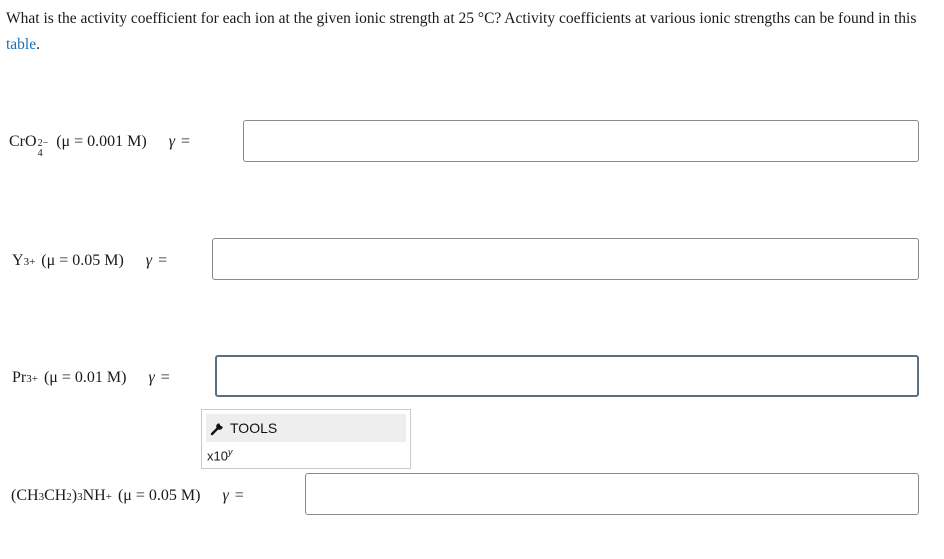 This screenshot has width=944, height=559. What do you see at coordinates (581, 141) in the screenshot?
I see `answer-input-cro4` at bounding box center [581, 141].